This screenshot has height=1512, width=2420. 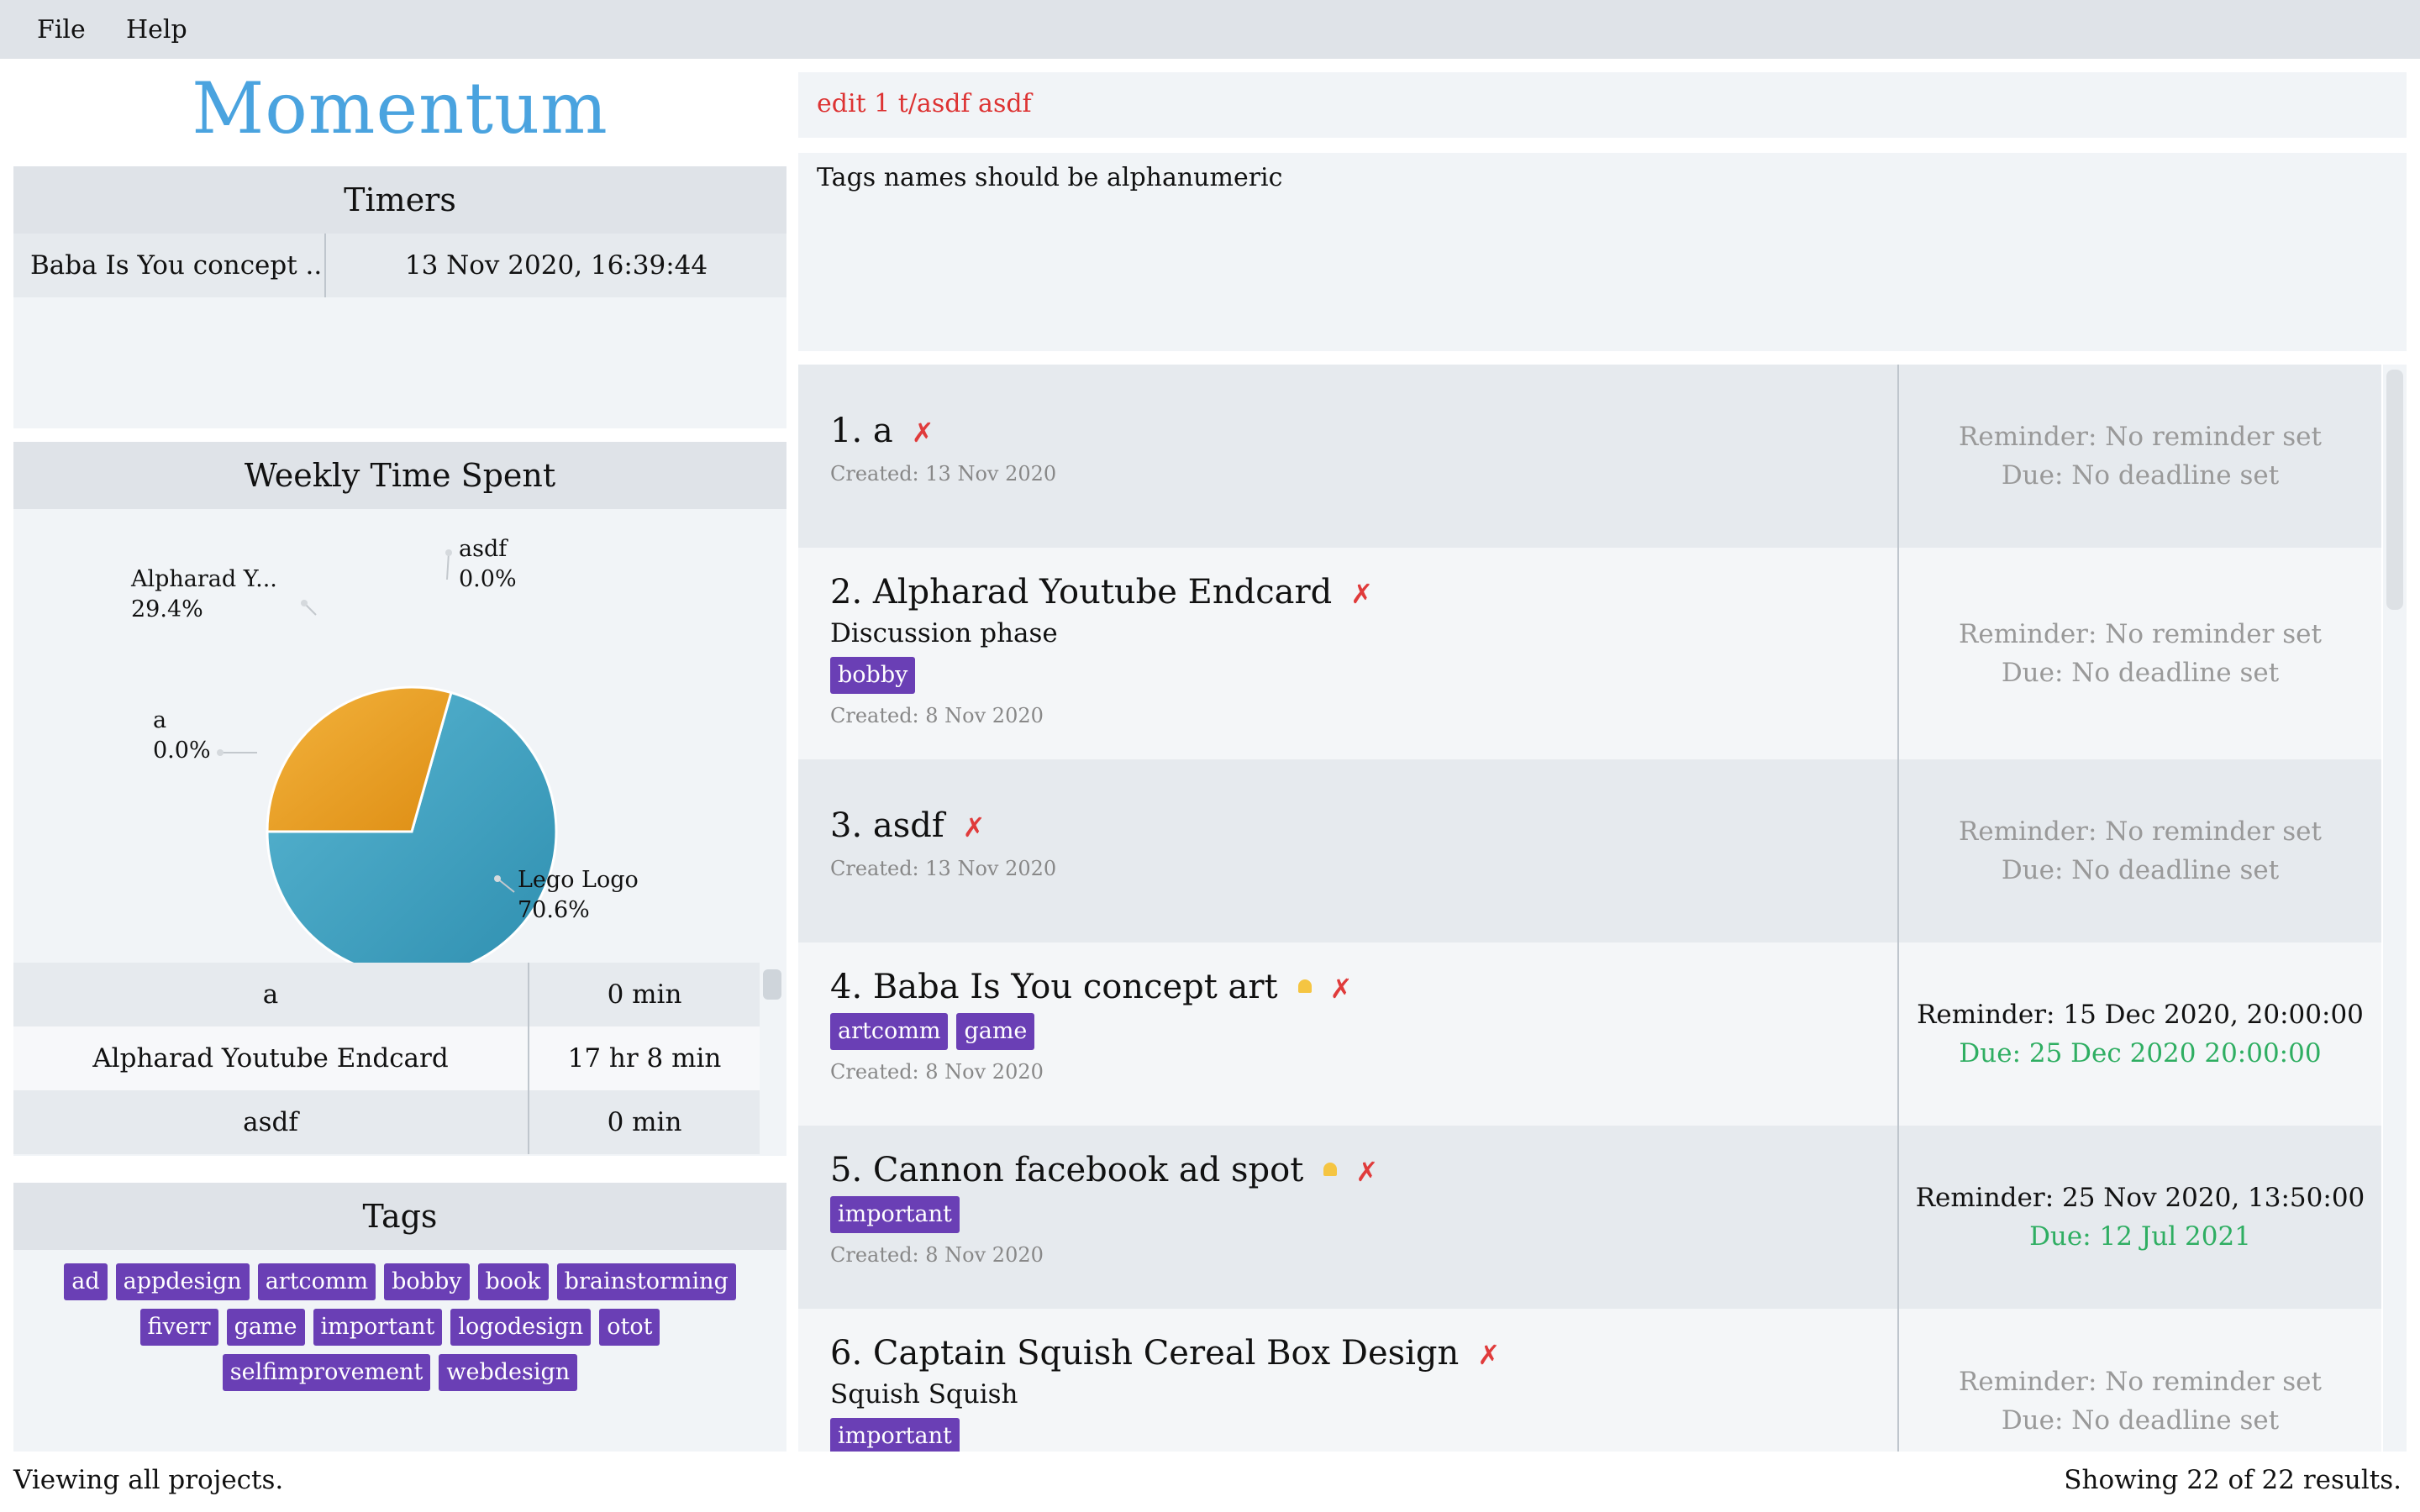 I want to click on result-message: Tags names should be alphanumeric, so click(x=1050, y=177).